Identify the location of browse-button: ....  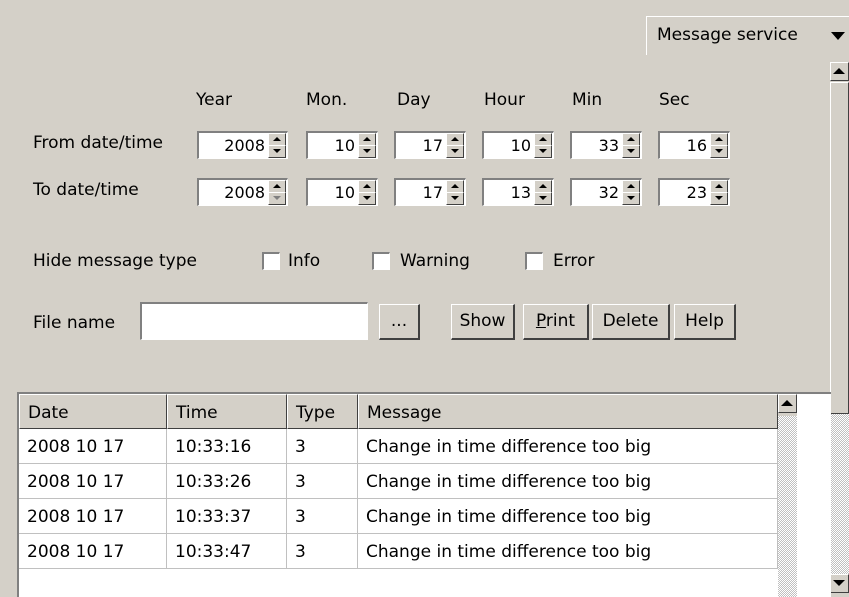
(399, 322).